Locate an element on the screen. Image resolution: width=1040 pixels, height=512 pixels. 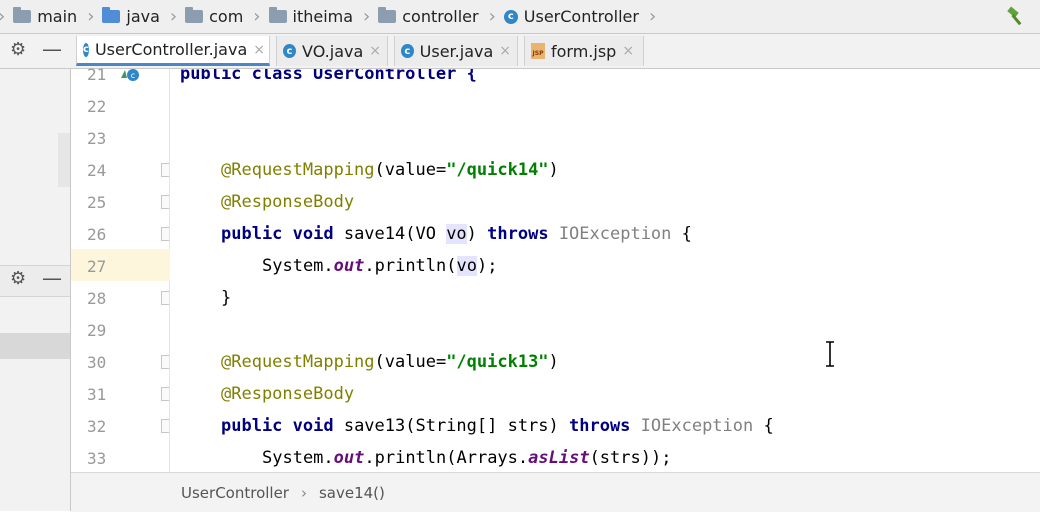
code-line-28: } is located at coordinates (630, 298).